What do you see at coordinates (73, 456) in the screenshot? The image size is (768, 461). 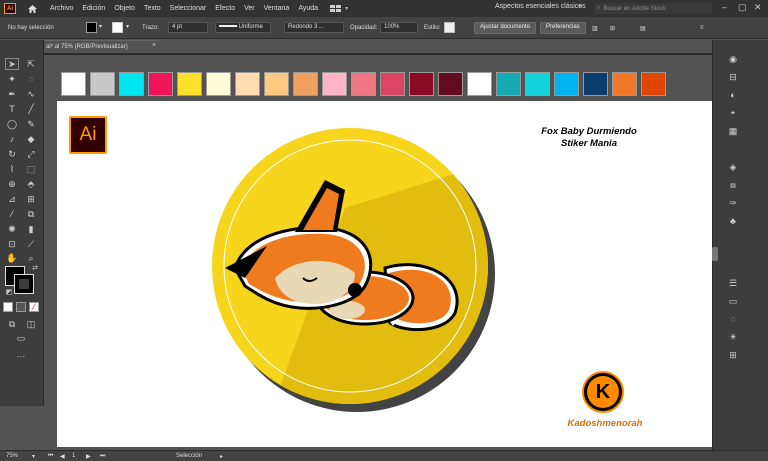 I see `artboard-number: 1` at bounding box center [73, 456].